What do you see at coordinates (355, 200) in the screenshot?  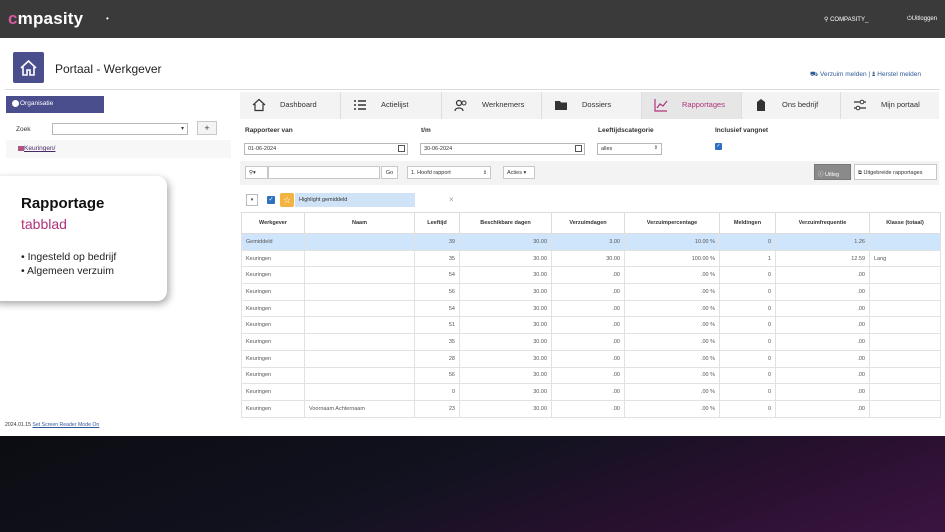 I see `highlight-gemiddeld-chip: Highlight gemiddeld` at bounding box center [355, 200].